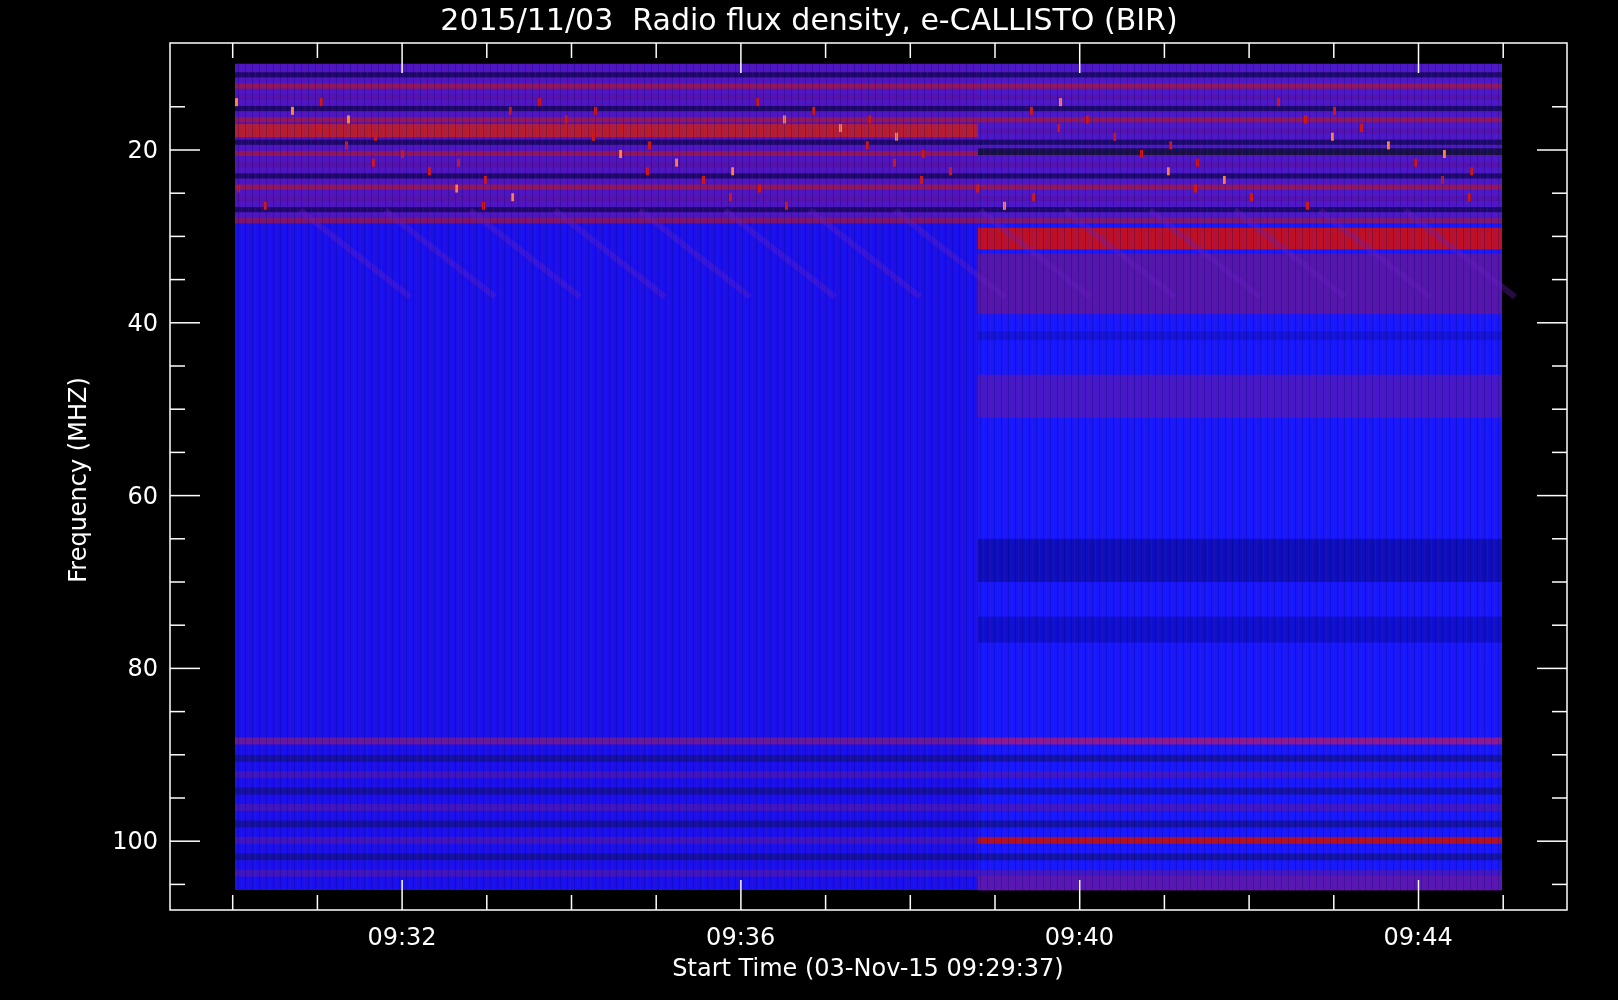  I want to click on y-tick-label: 40, so click(142, 322).